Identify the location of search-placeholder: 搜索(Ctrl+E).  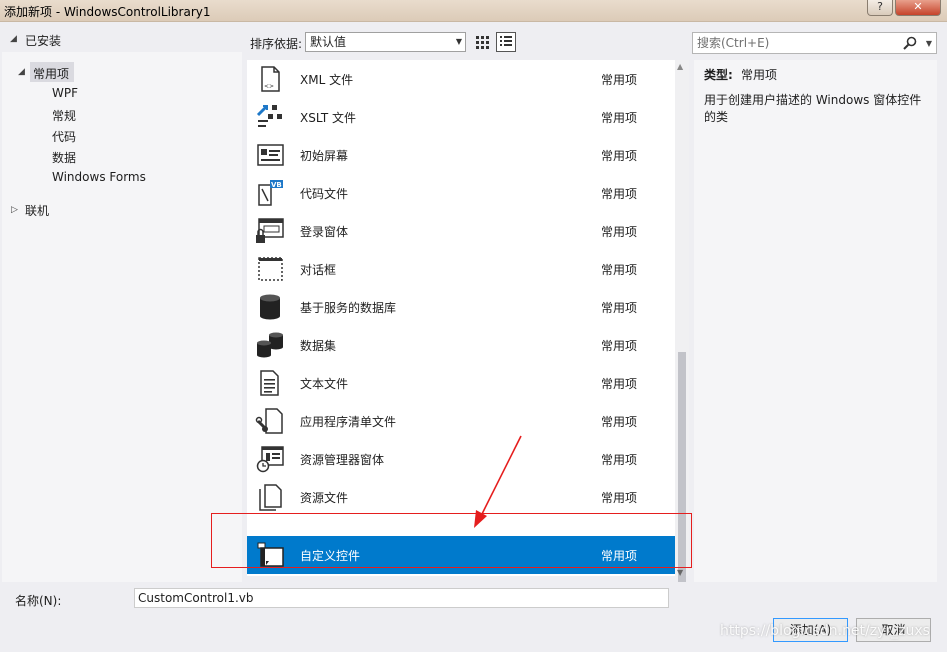
(733, 43).